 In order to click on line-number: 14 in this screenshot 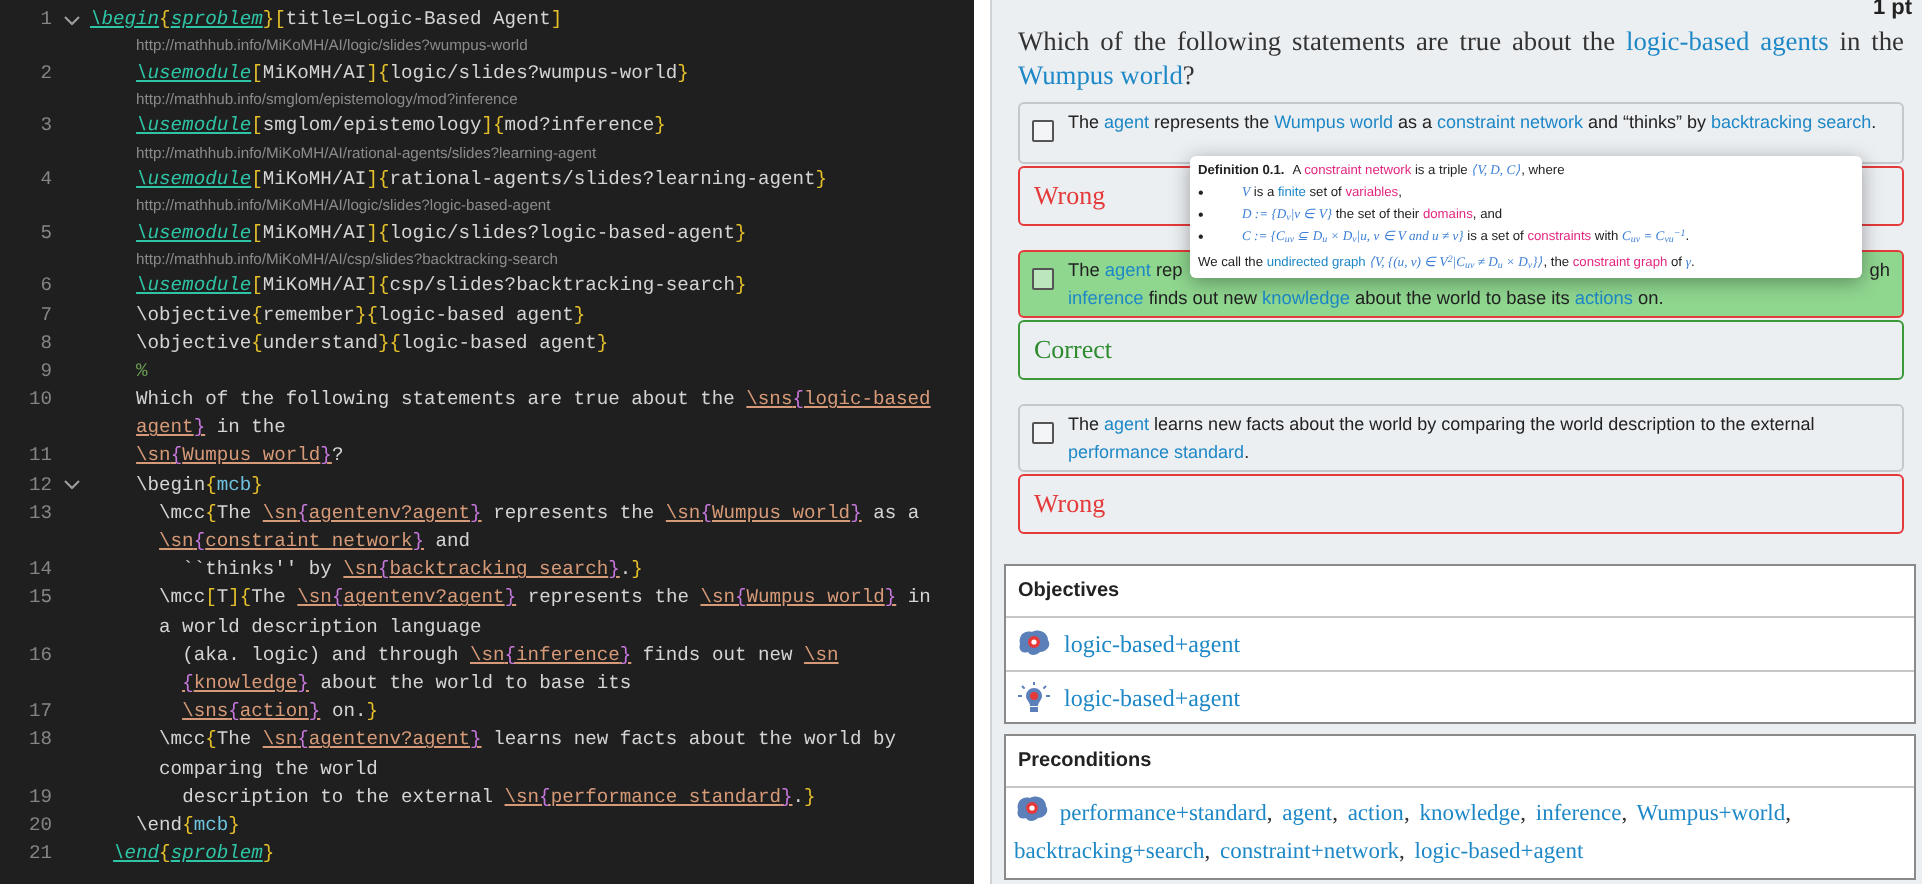, I will do `click(39, 570)`.